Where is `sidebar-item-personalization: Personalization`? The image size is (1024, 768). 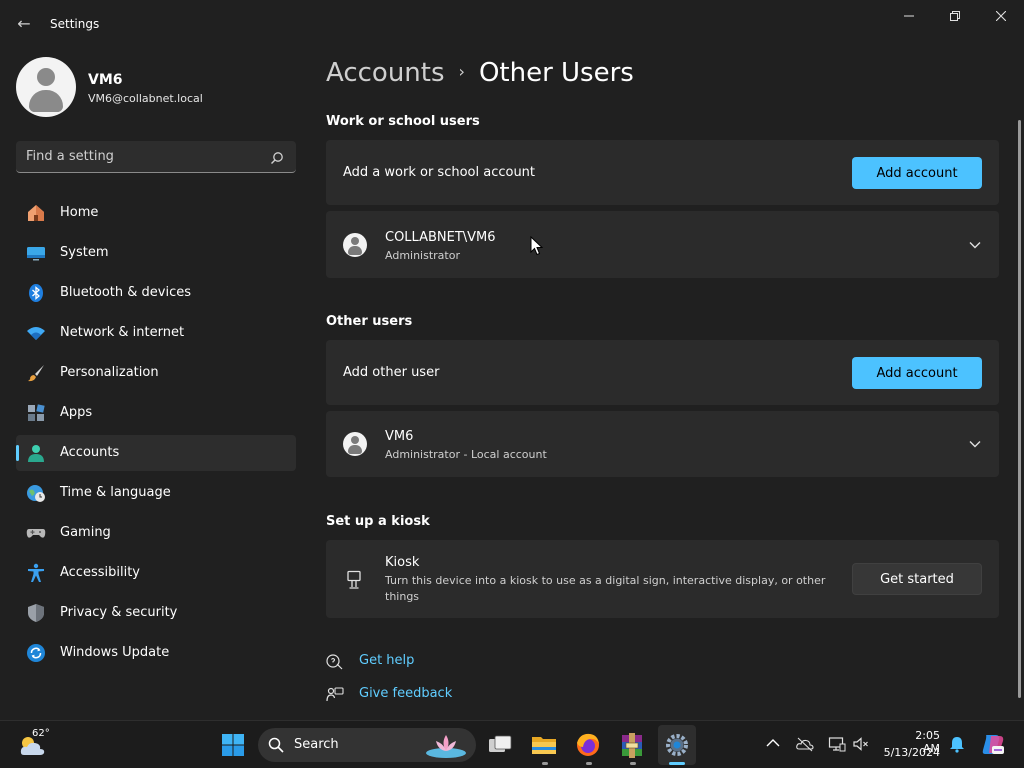
sidebar-item-personalization: Personalization is located at coordinates (156, 373).